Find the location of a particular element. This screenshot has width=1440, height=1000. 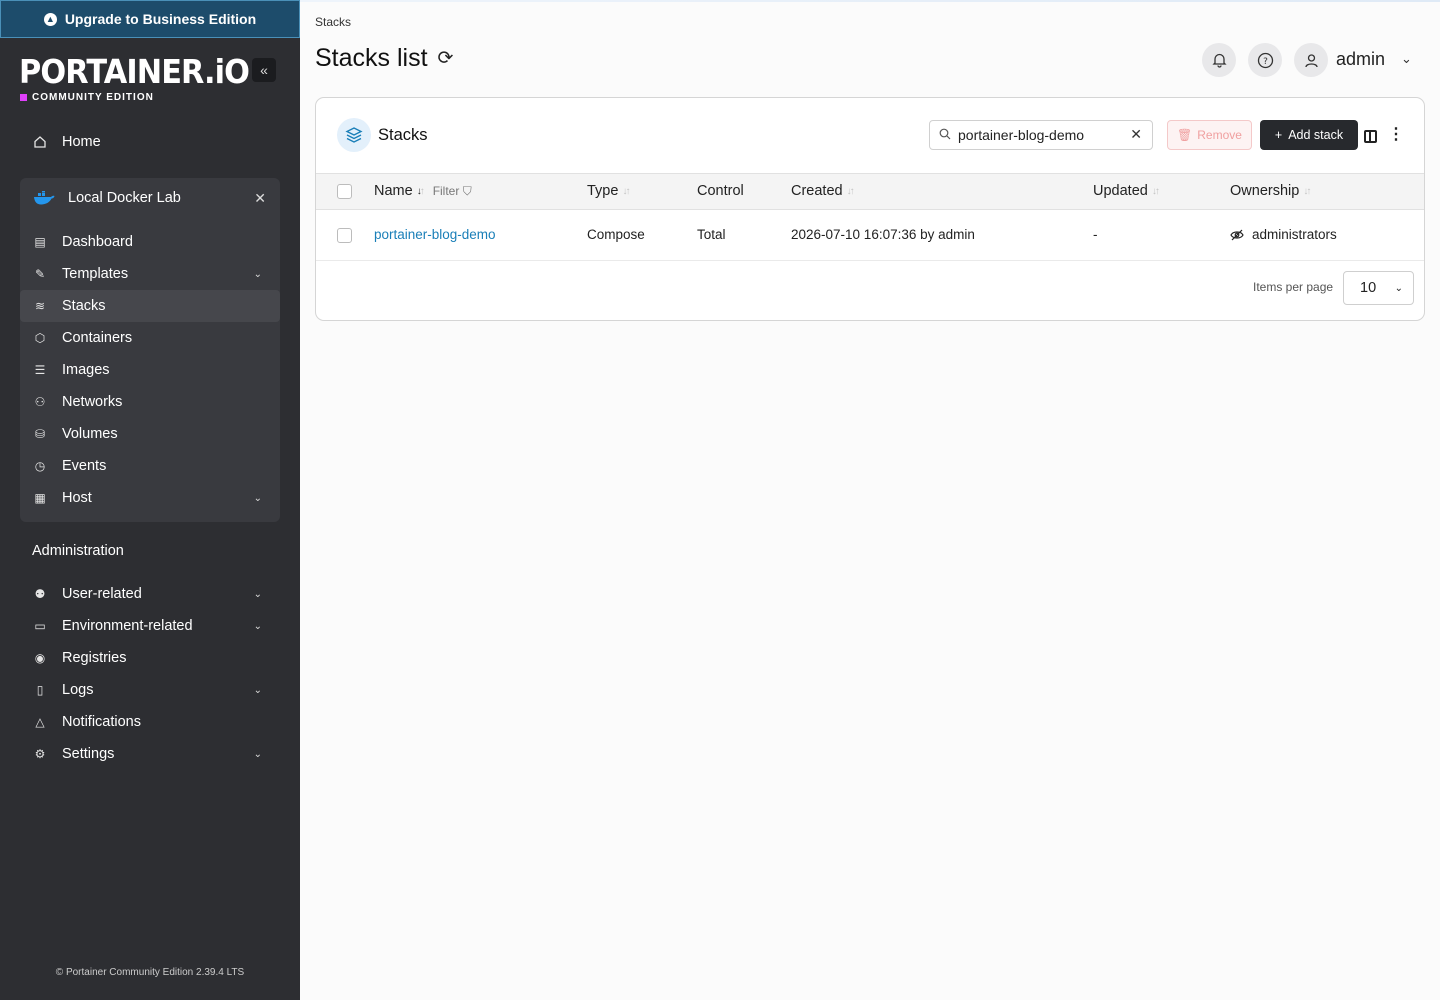

sidebar-item-images: ☰ Images is located at coordinates (150, 370).